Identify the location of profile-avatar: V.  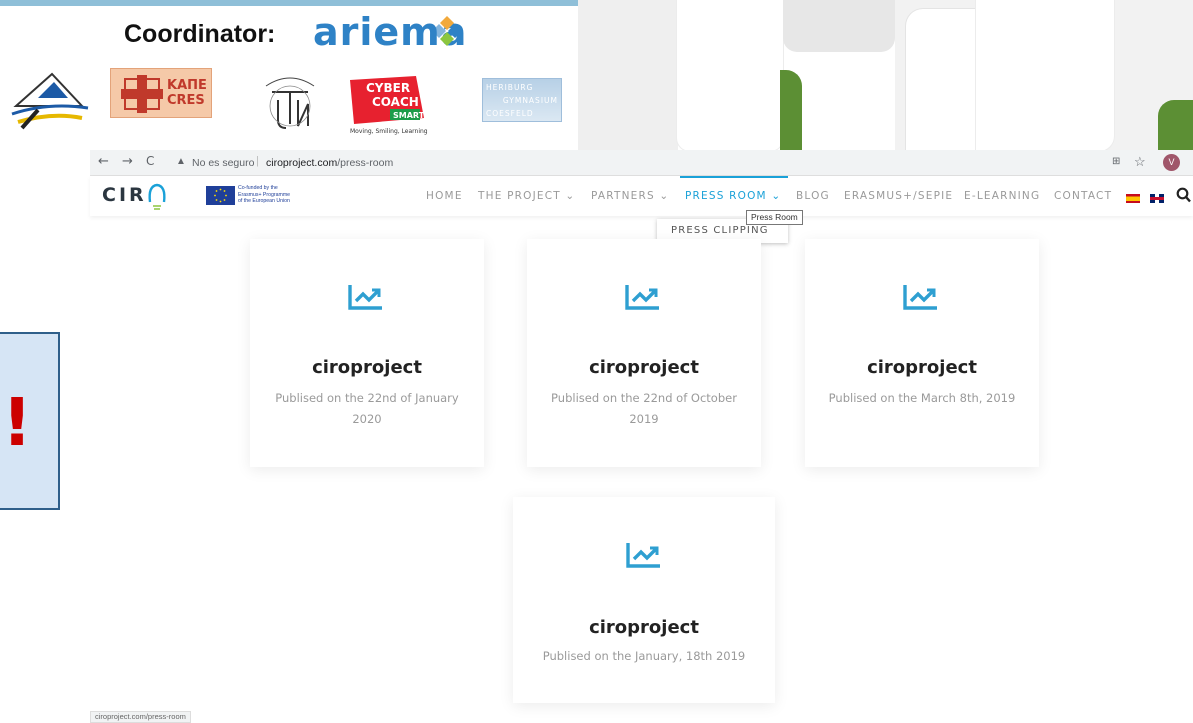
(1171, 162).